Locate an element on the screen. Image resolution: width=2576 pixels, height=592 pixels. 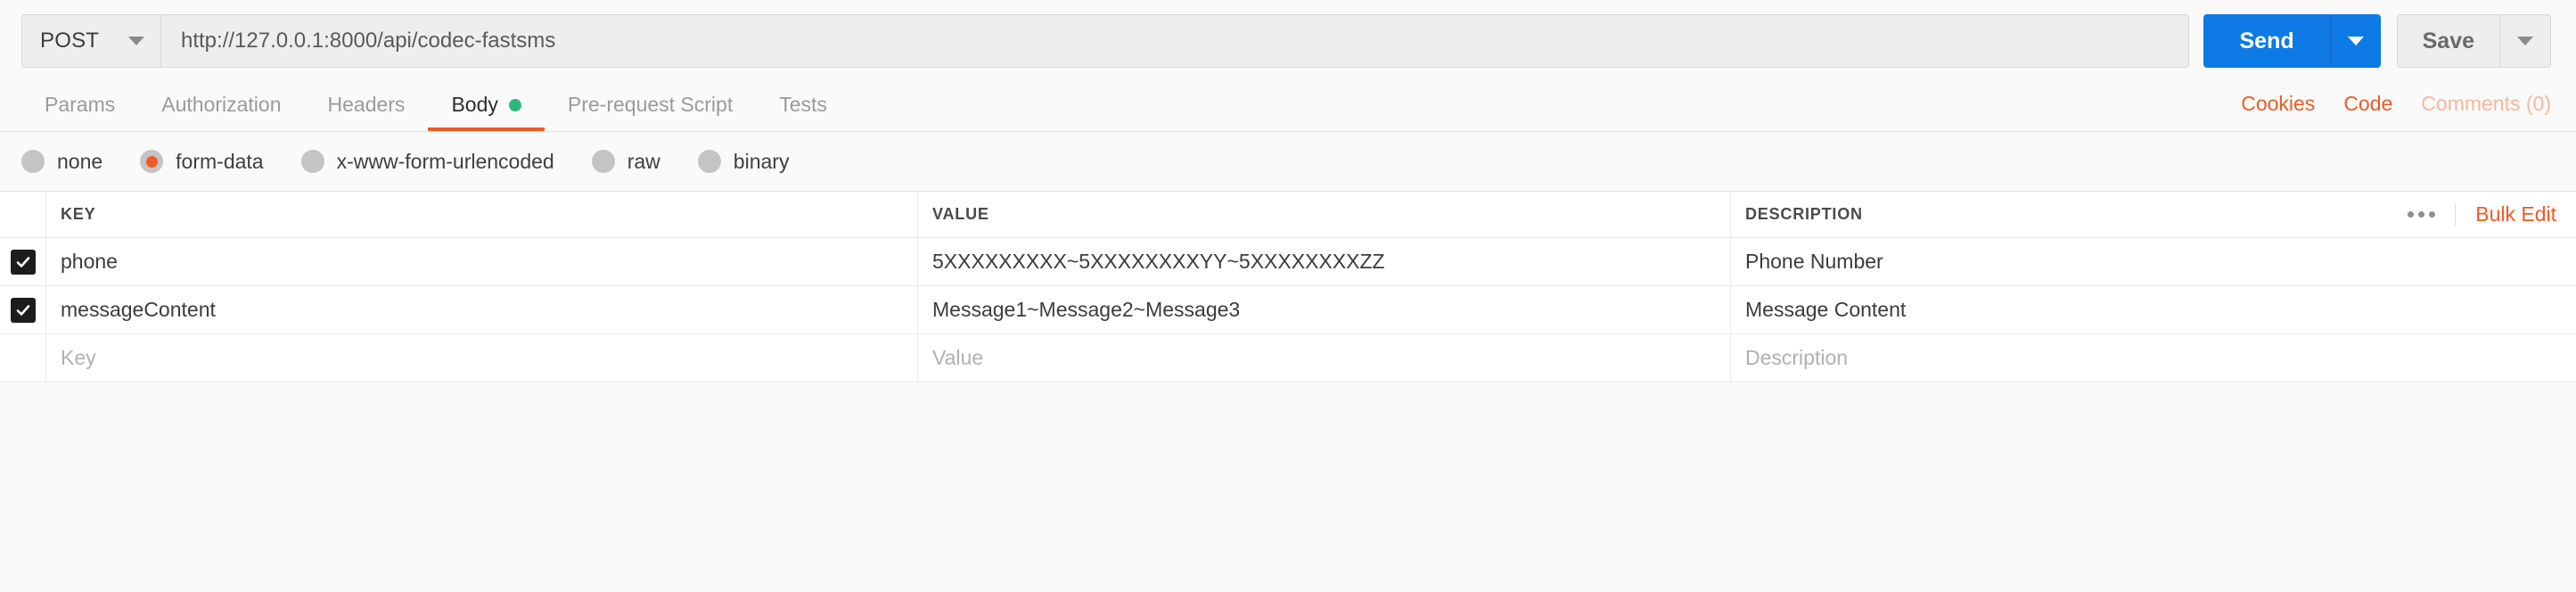
save-options-button is located at coordinates (2525, 41).